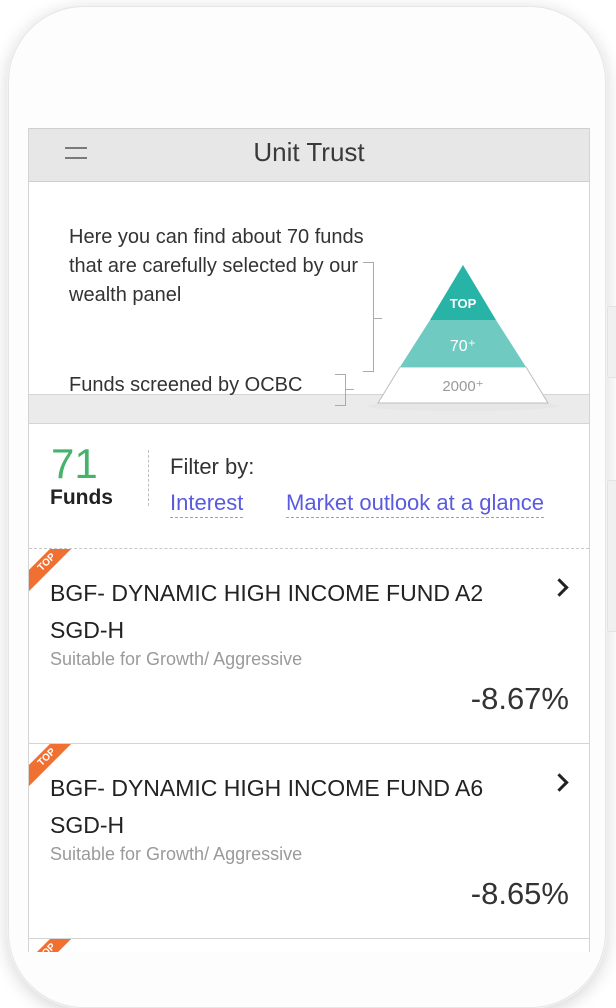  Describe the element at coordinates (463, 292) in the screenshot. I see `pyramid-top` at that location.